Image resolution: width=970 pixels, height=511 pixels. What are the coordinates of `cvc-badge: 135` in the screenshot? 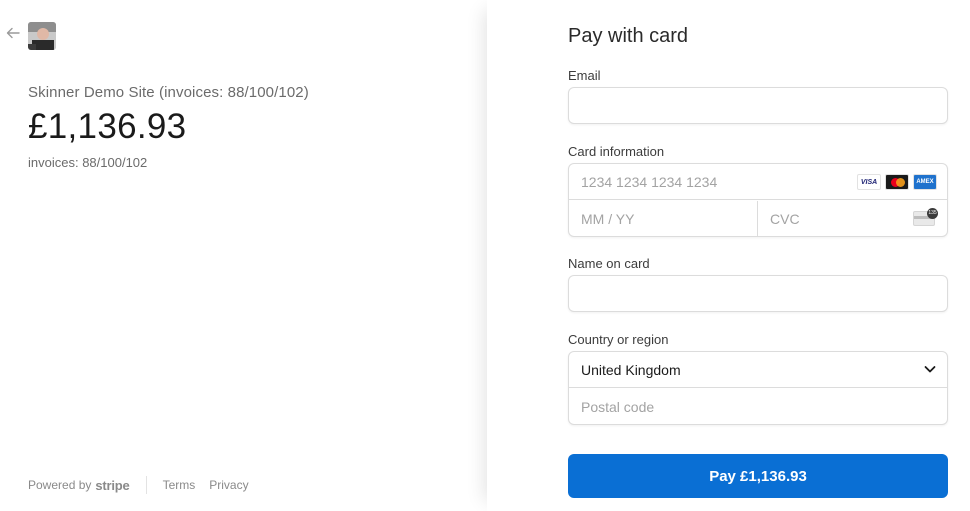 It's located at (932, 213).